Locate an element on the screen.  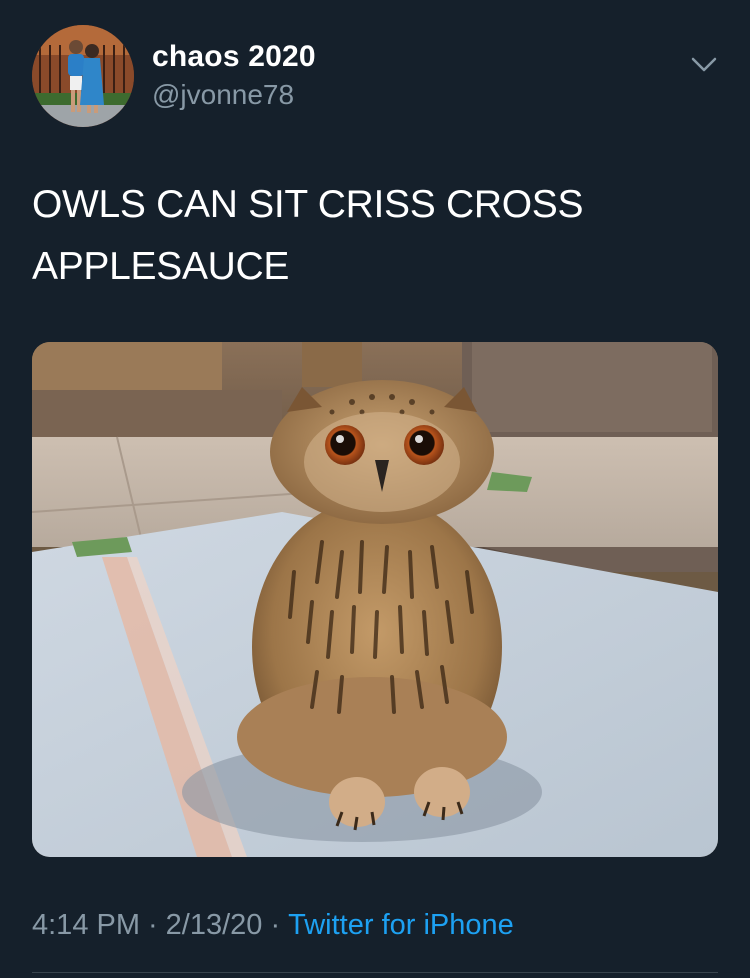
avatar is located at coordinates (83, 76).